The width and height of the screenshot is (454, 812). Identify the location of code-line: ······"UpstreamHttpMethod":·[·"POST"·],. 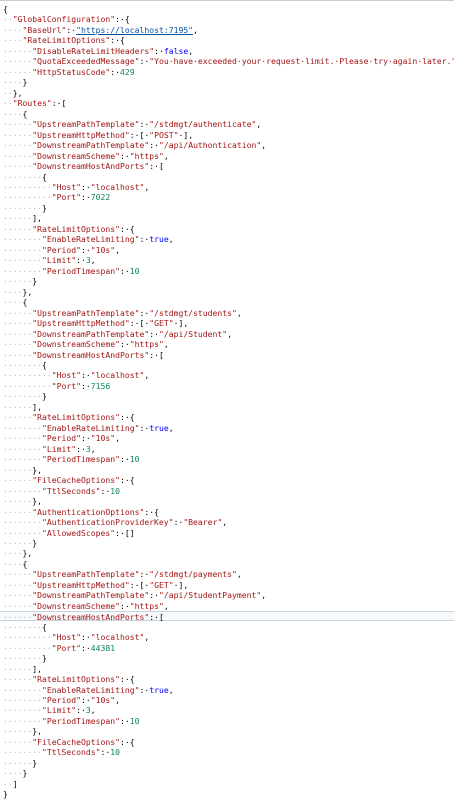
(227, 135).